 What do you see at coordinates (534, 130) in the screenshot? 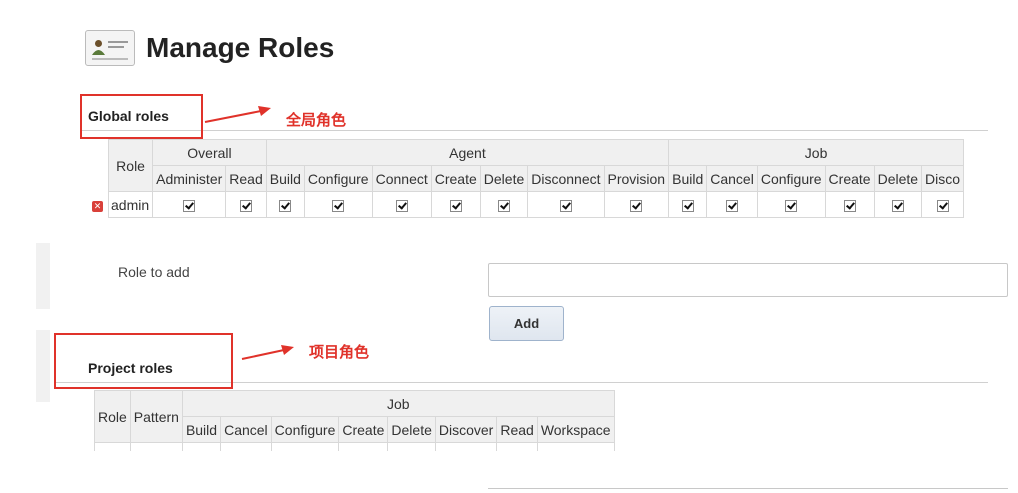
I see `section-divider` at bounding box center [534, 130].